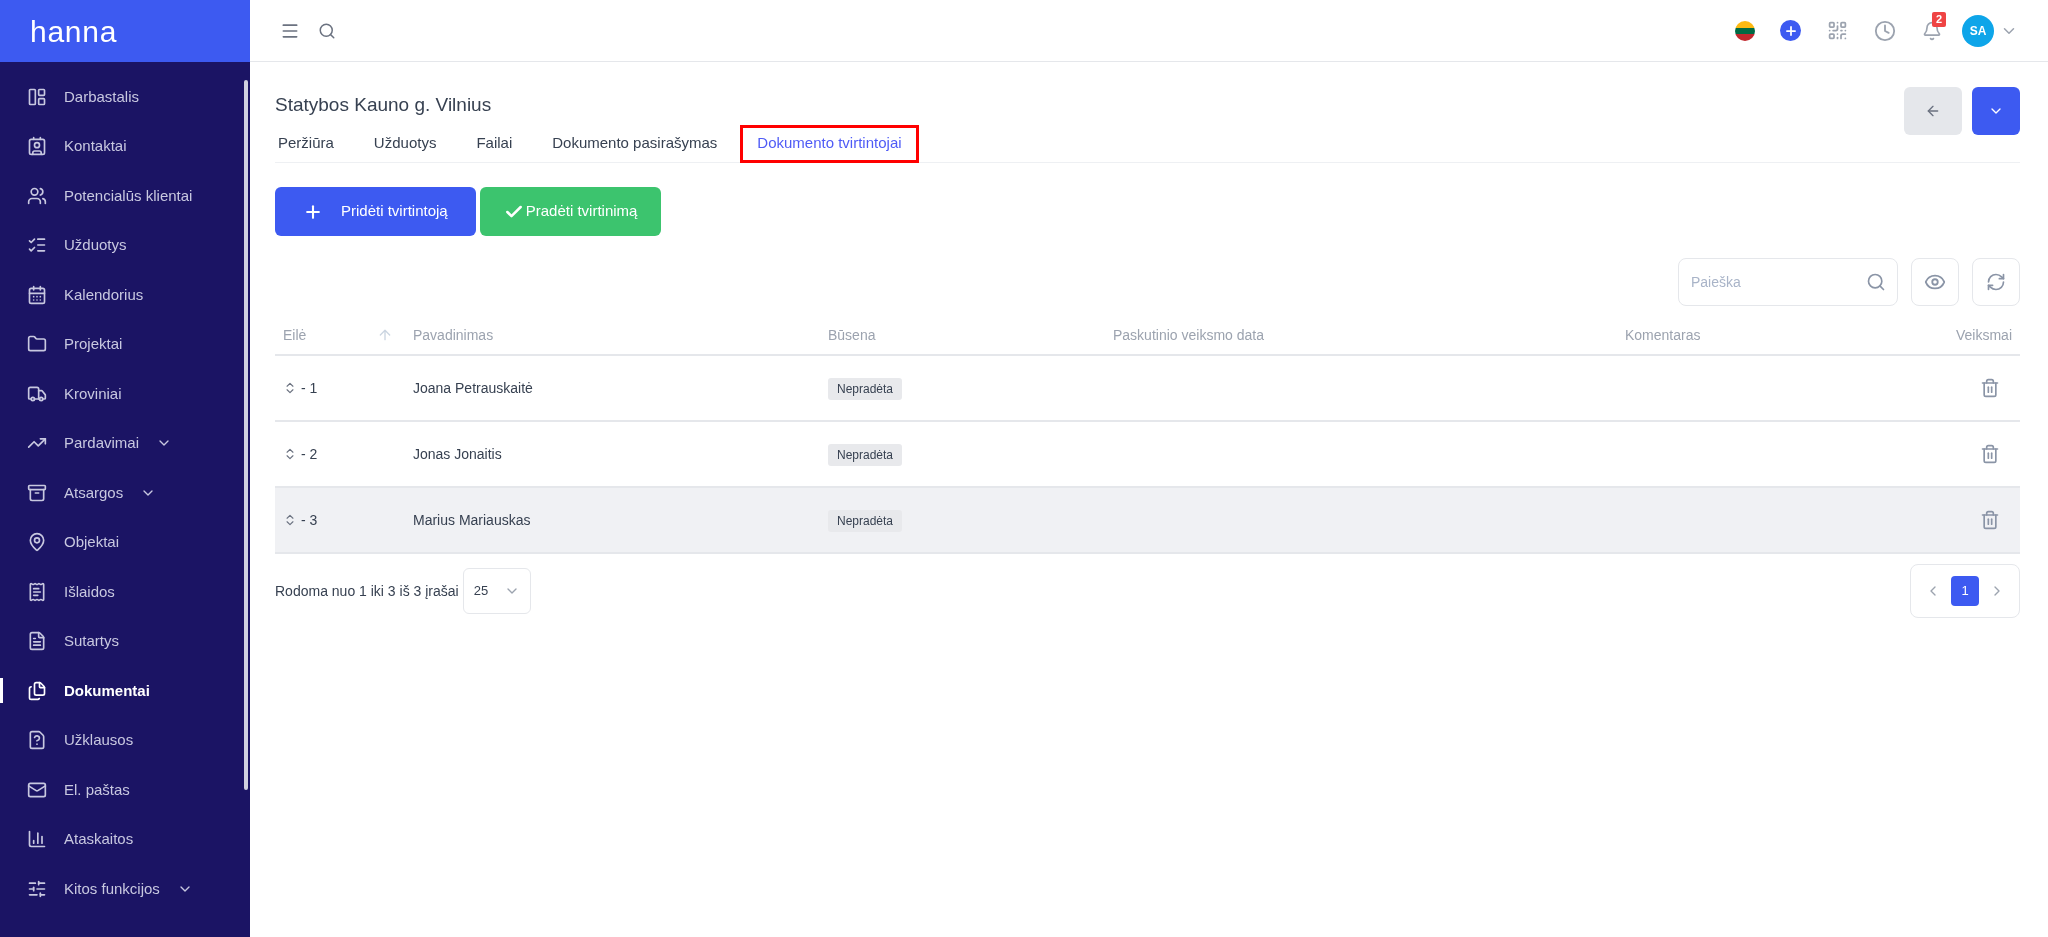 The width and height of the screenshot is (2048, 937). What do you see at coordinates (125, 641) in the screenshot?
I see `sidebar-item: Sutartys` at bounding box center [125, 641].